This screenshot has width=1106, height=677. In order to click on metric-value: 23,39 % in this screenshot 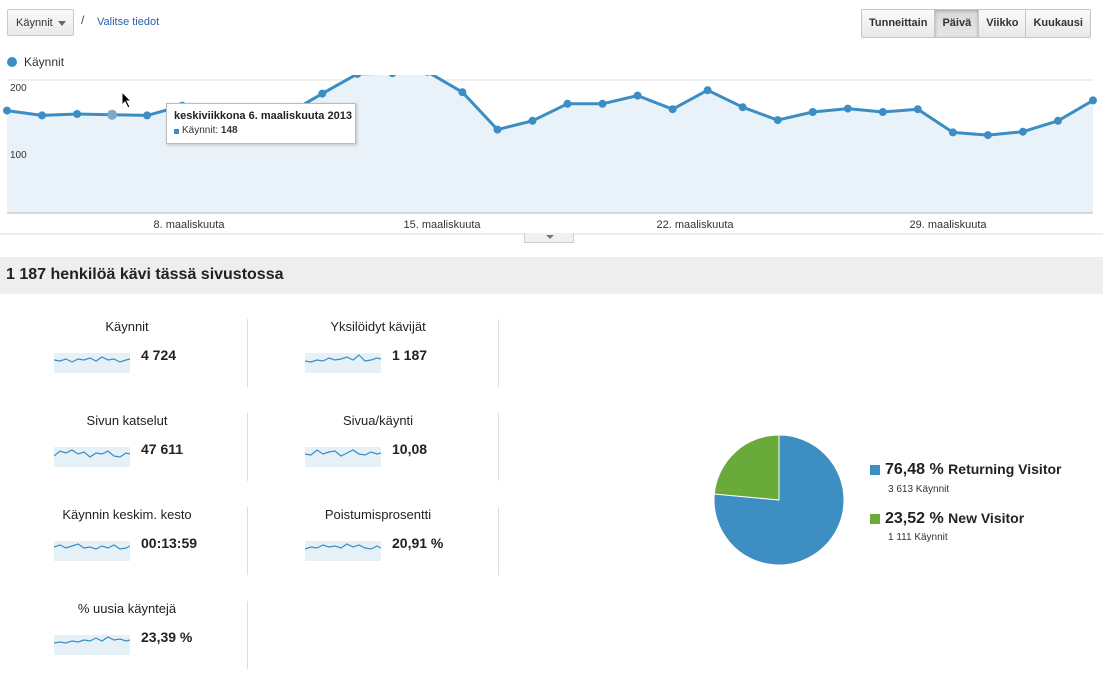, I will do `click(167, 637)`.